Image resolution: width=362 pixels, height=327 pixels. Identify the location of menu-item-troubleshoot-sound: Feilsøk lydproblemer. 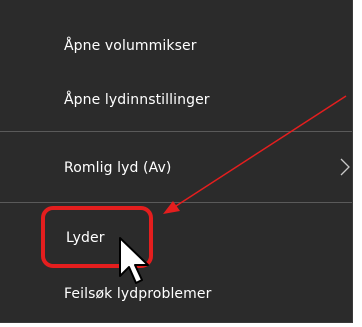
(176, 294).